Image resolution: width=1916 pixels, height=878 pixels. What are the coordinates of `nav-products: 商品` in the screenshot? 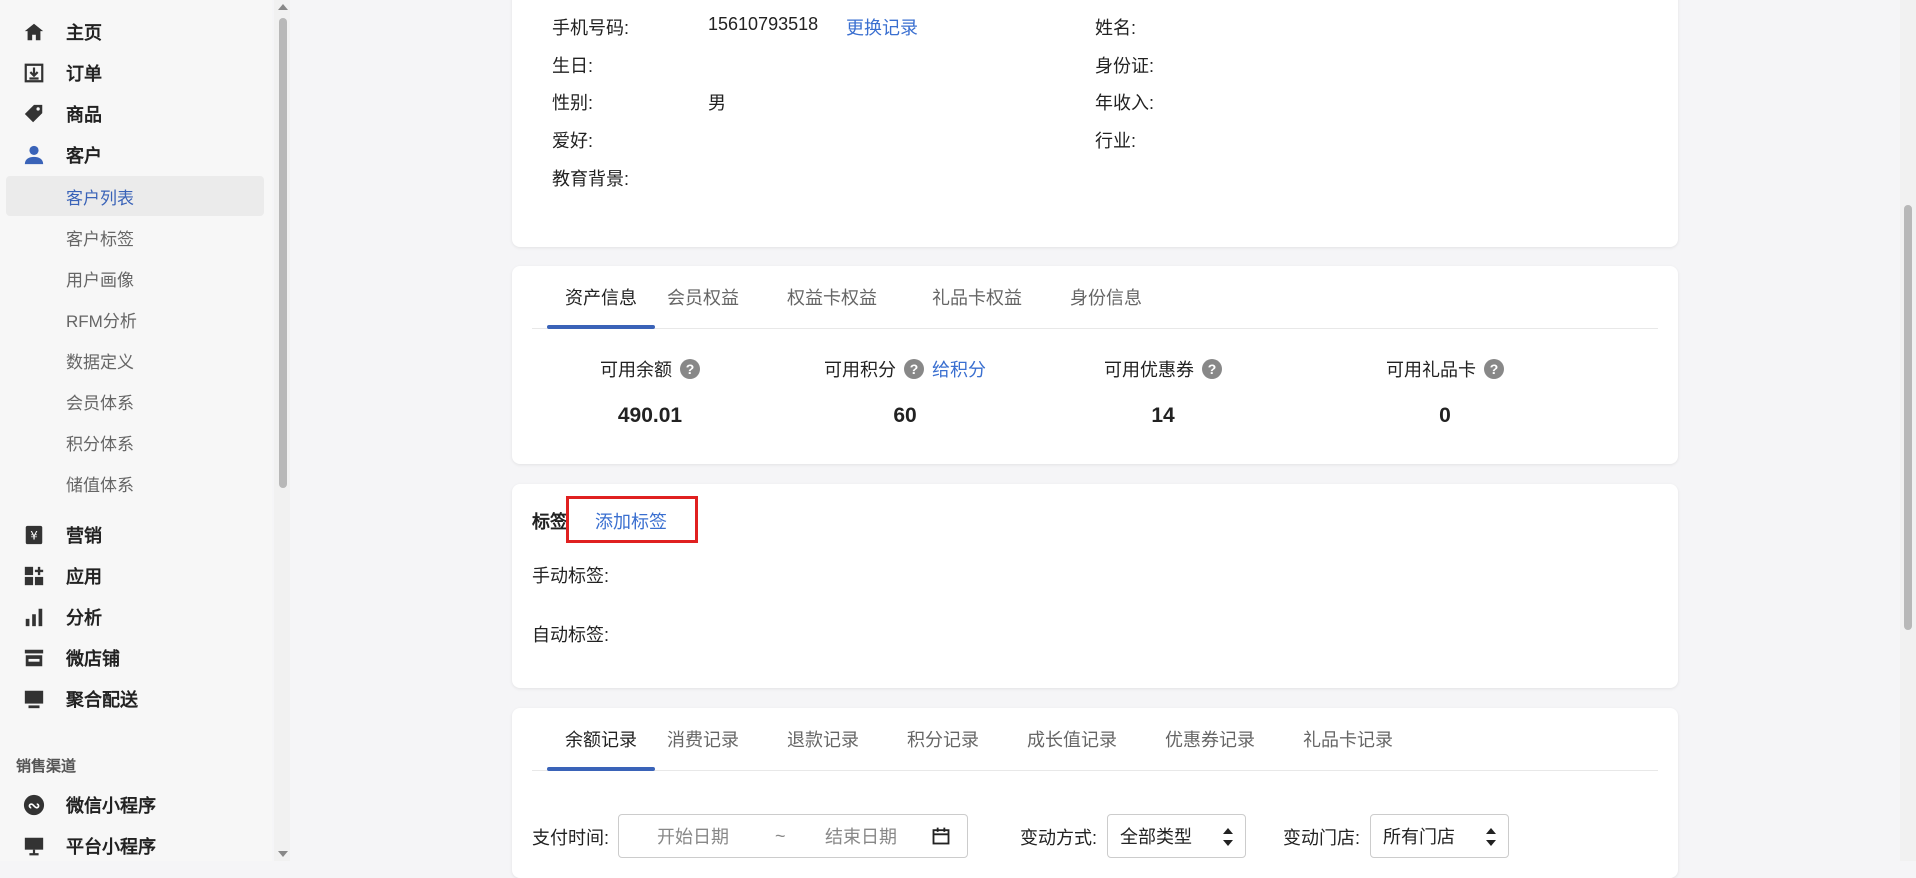 It's located at (136, 114).